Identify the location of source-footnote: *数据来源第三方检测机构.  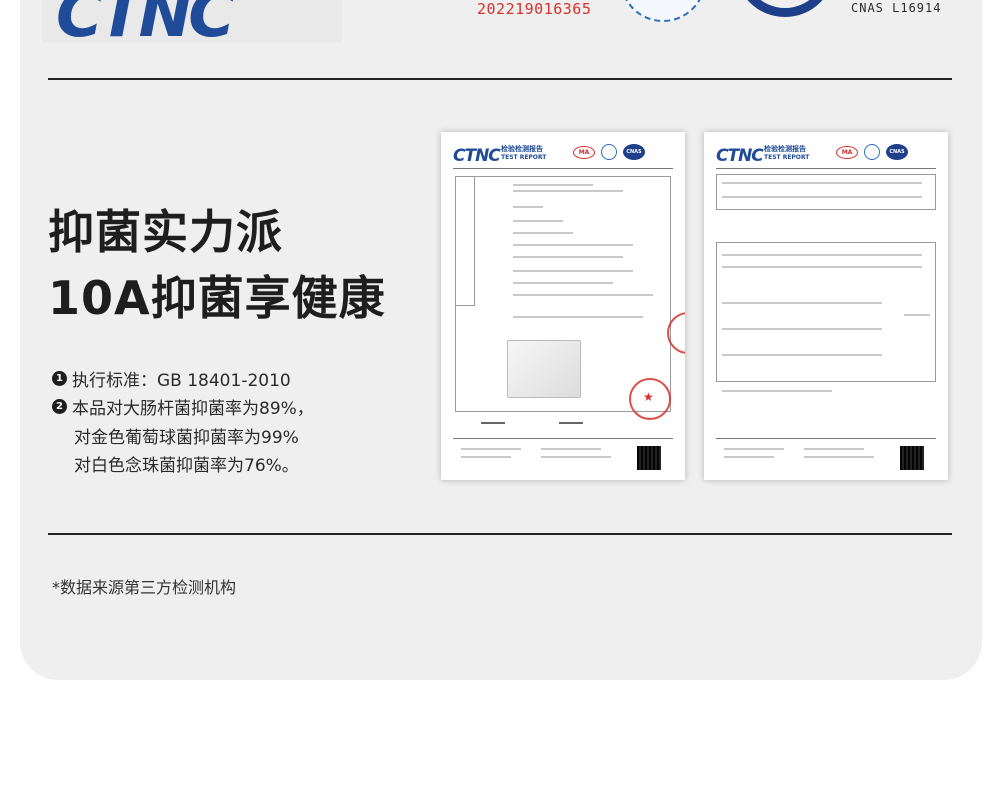
(144, 587).